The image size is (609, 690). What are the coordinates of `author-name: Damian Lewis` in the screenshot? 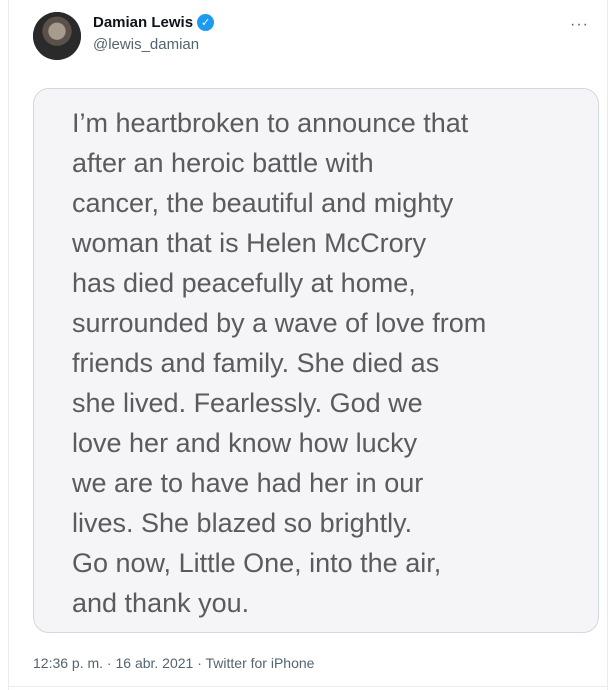 It's located at (143, 22).